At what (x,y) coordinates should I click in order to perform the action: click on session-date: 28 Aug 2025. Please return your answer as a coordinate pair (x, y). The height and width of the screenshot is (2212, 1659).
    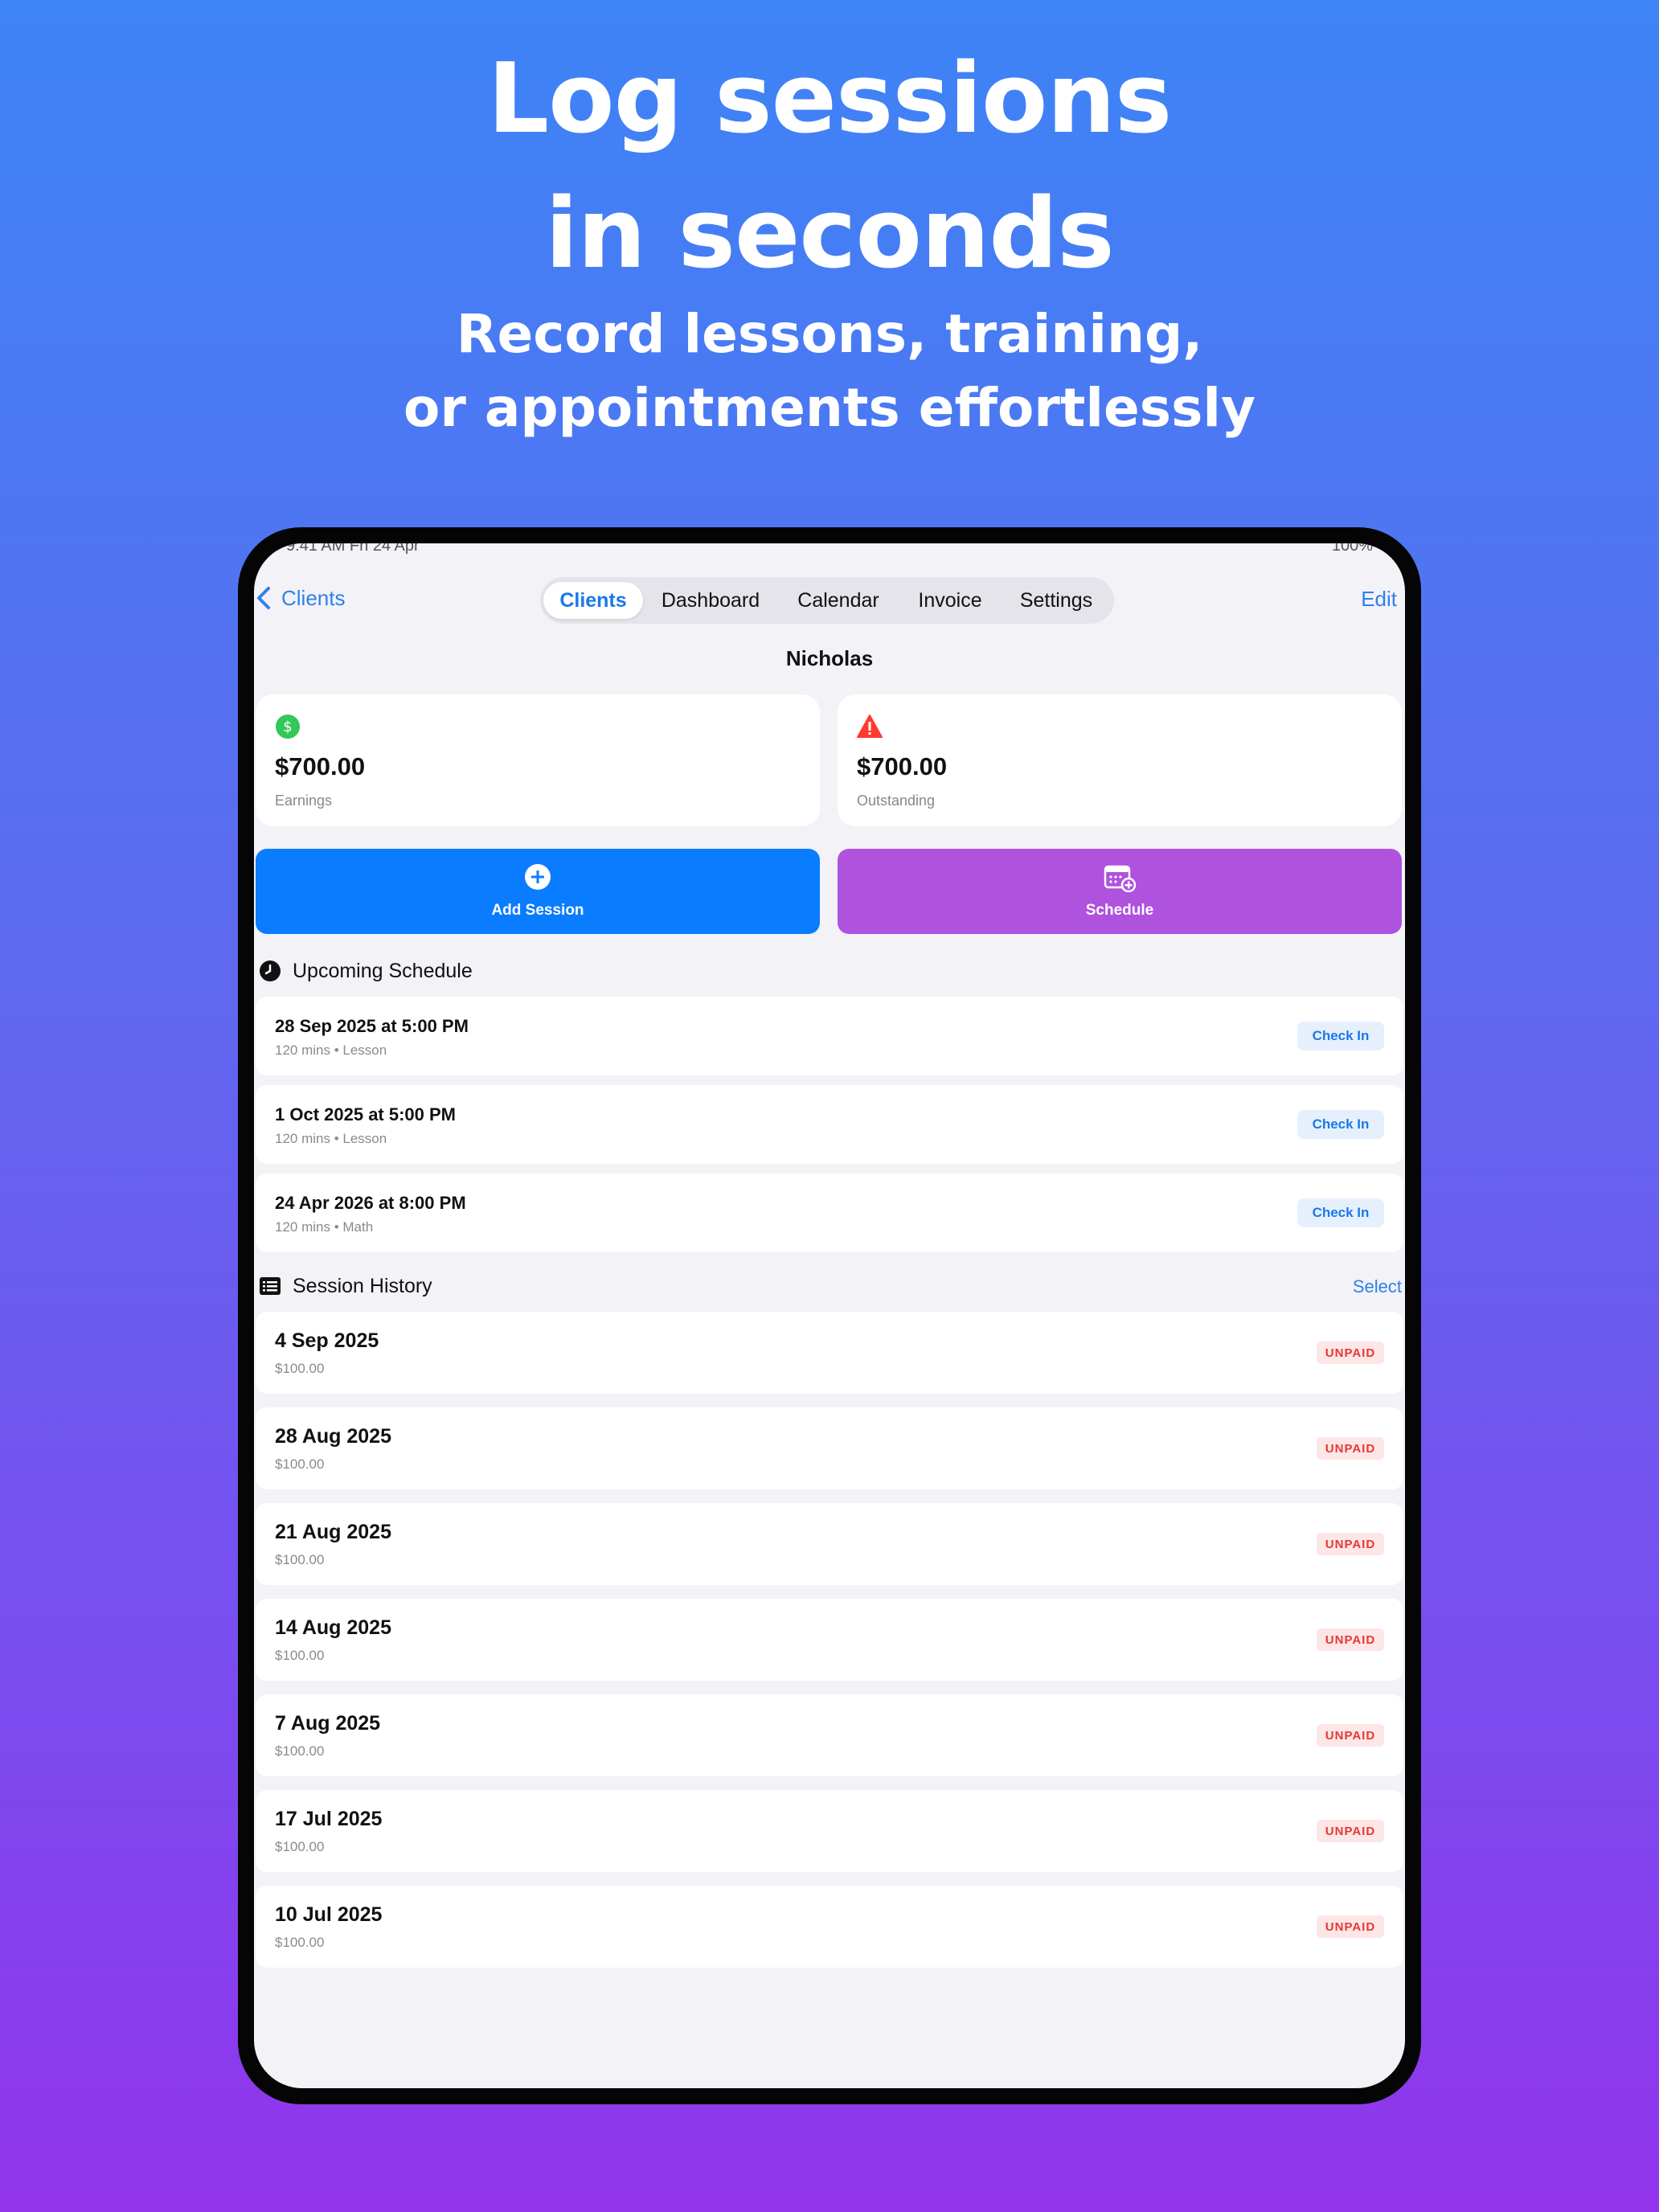
    Looking at the image, I should click on (333, 1436).